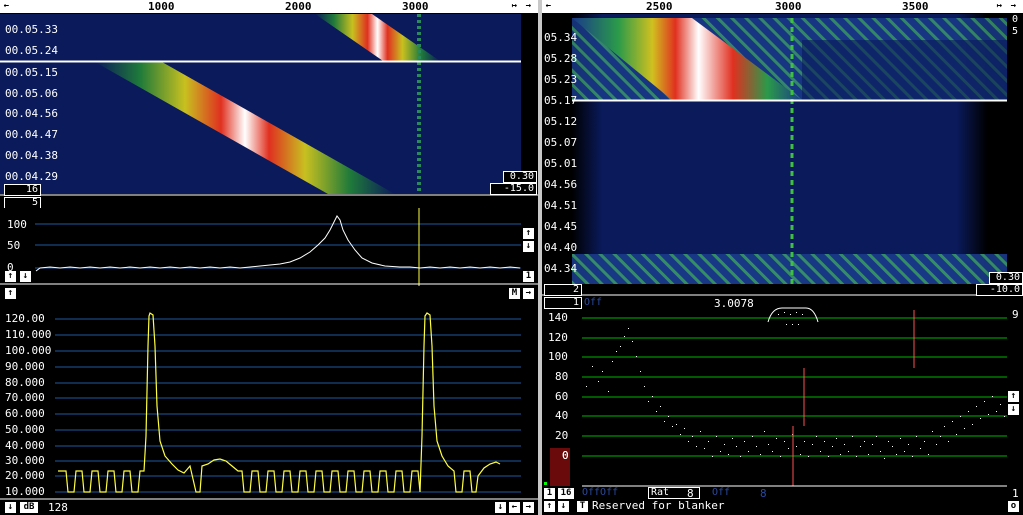  Describe the element at coordinates (28, 334) in the screenshot. I see `timing-y-label: 110.000` at that location.